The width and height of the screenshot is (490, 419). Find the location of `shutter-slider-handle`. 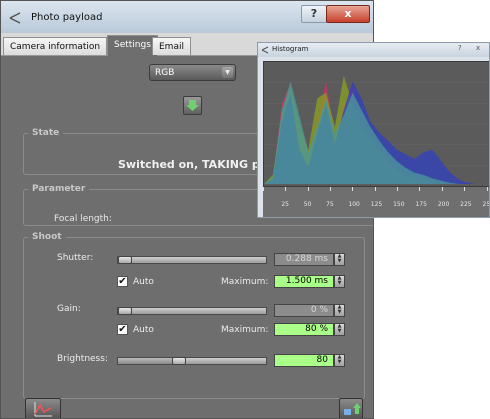

shutter-slider-handle is located at coordinates (125, 260).